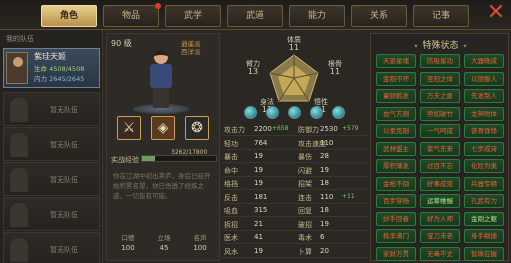  Describe the element at coordinates (440, 236) in the screenshot. I see `status-badge: 宝刀未老` at that location.